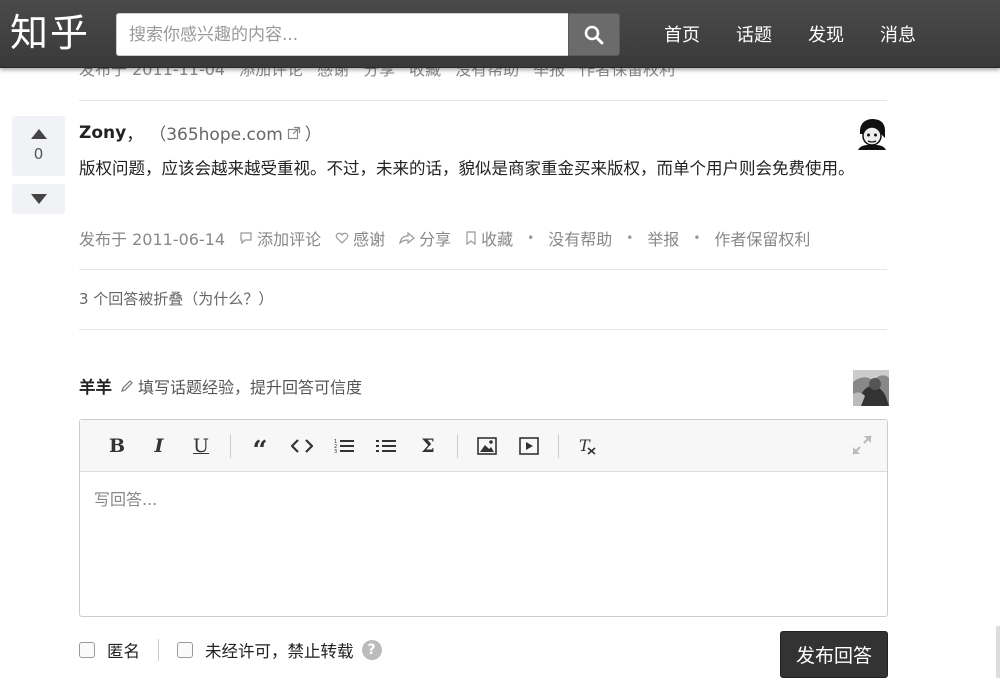 Image resolution: width=1000 pixels, height=694 pixels. Describe the element at coordinates (158, 650) in the screenshot. I see `footer-separator` at that location.